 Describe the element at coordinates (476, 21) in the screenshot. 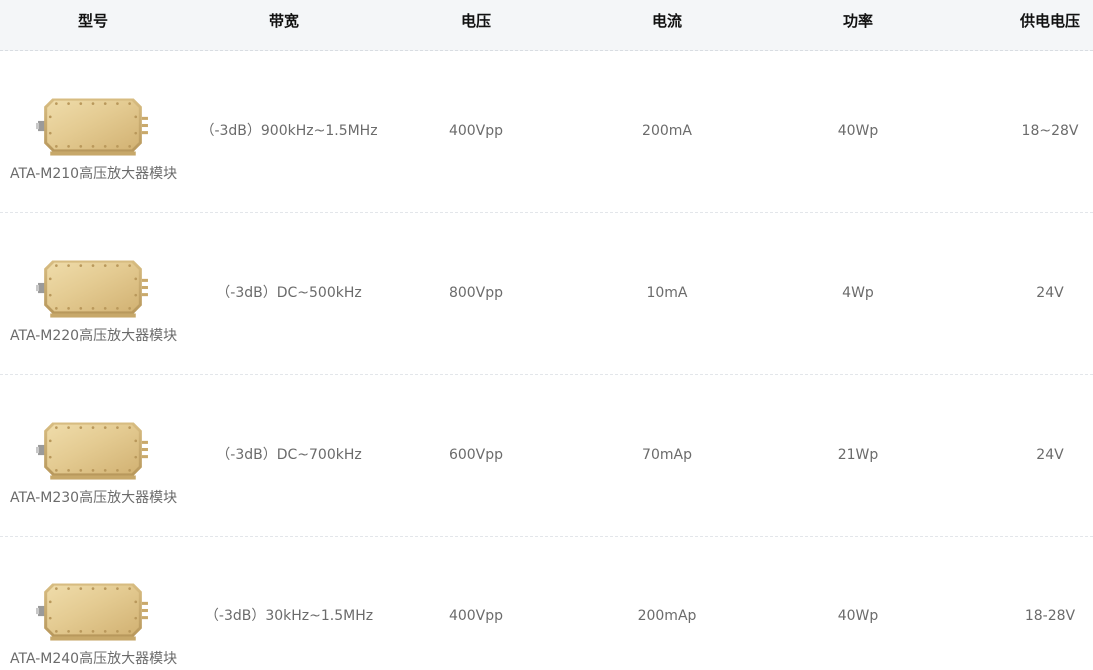

I see `header-voltage: 电压` at that location.